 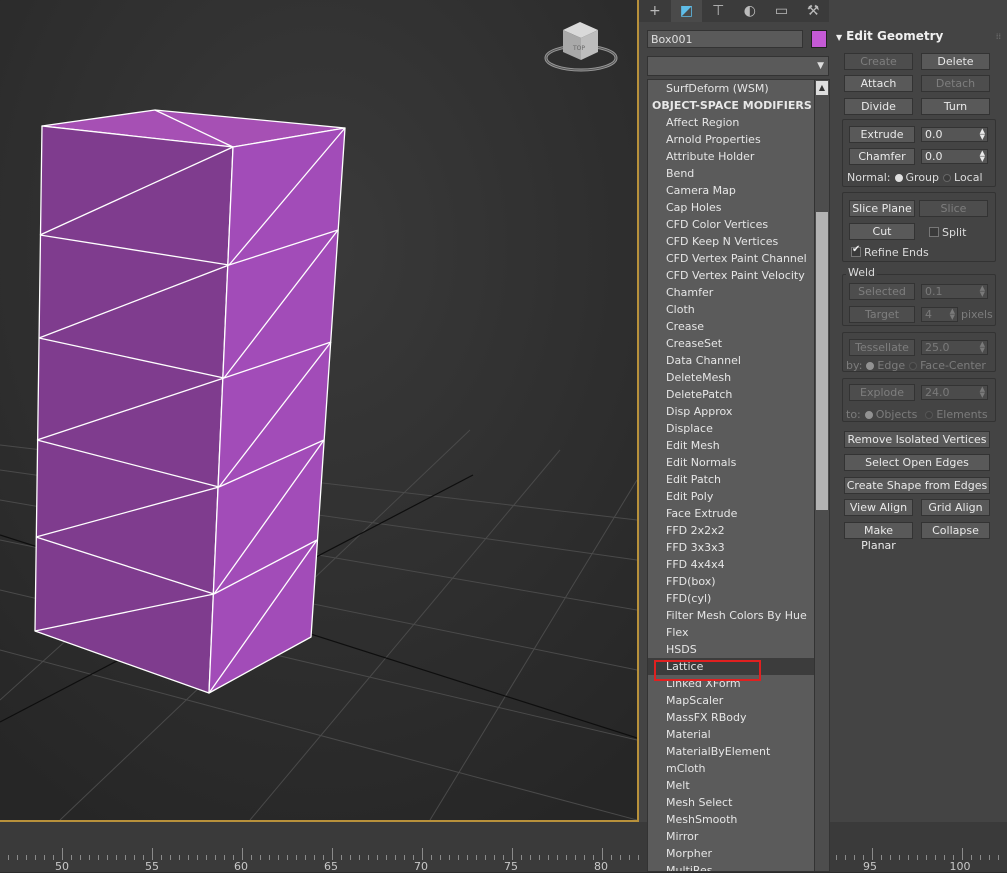 What do you see at coordinates (738, 207) in the screenshot?
I see `modifier-list-item: Cap Holes` at bounding box center [738, 207].